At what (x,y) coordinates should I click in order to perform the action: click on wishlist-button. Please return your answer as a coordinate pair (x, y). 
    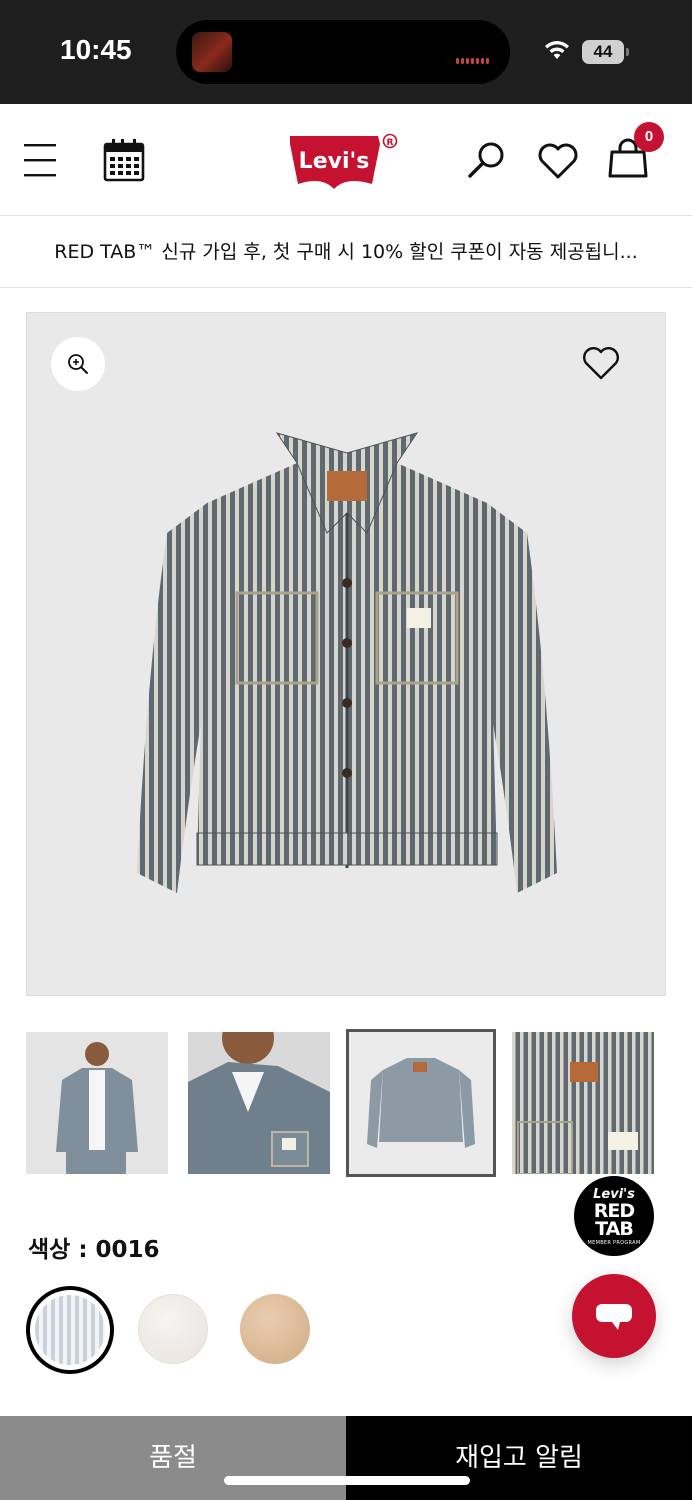
    Looking at the image, I should click on (558, 160).